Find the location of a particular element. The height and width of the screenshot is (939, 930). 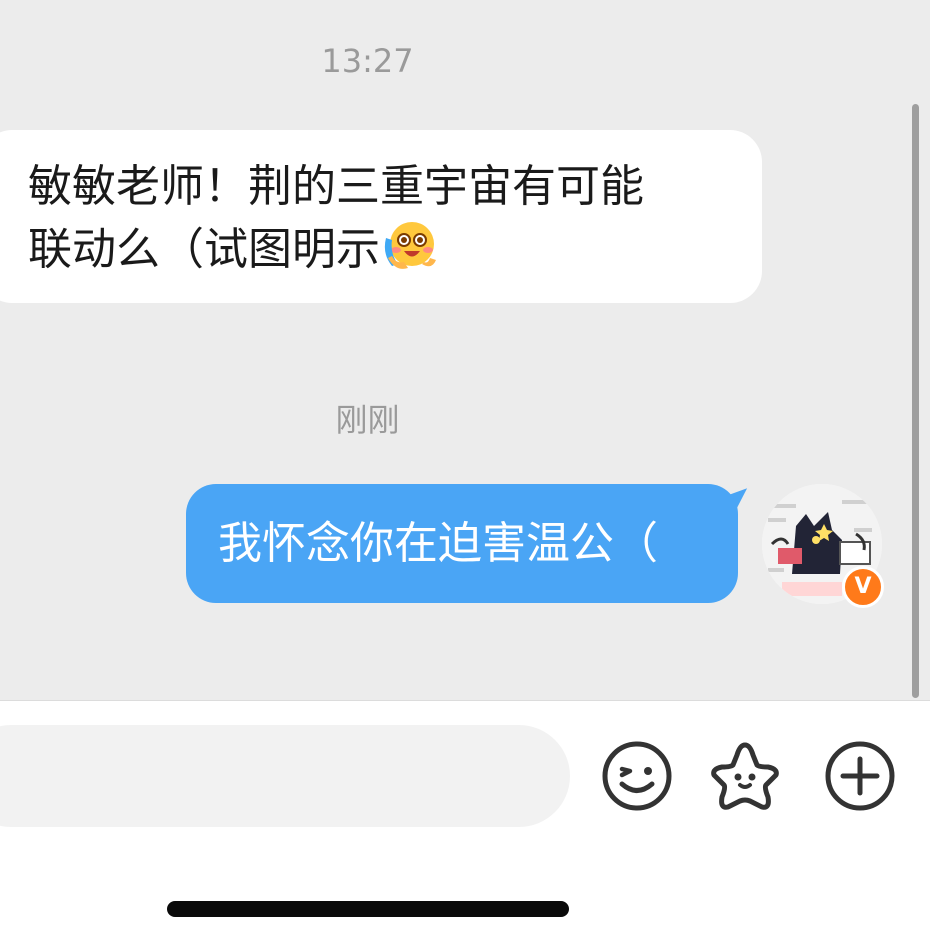

scrollbar is located at coordinates (915, 401).